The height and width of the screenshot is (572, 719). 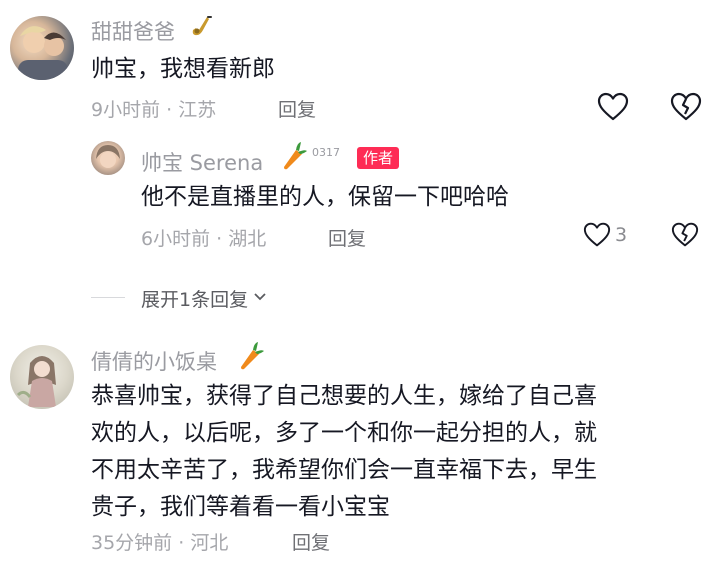 I want to click on comment-username: 甜甜爸爸, so click(x=133, y=31).